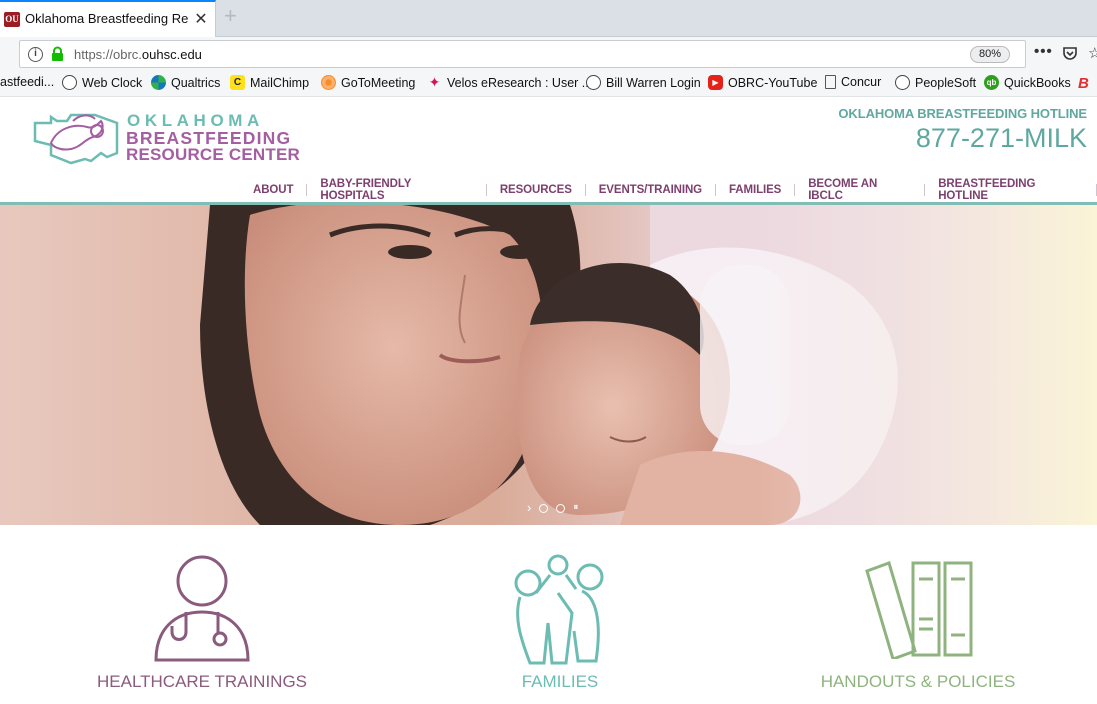 The height and width of the screenshot is (704, 1097). What do you see at coordinates (536, 190) in the screenshot?
I see `nav-resources: RESOURCES` at bounding box center [536, 190].